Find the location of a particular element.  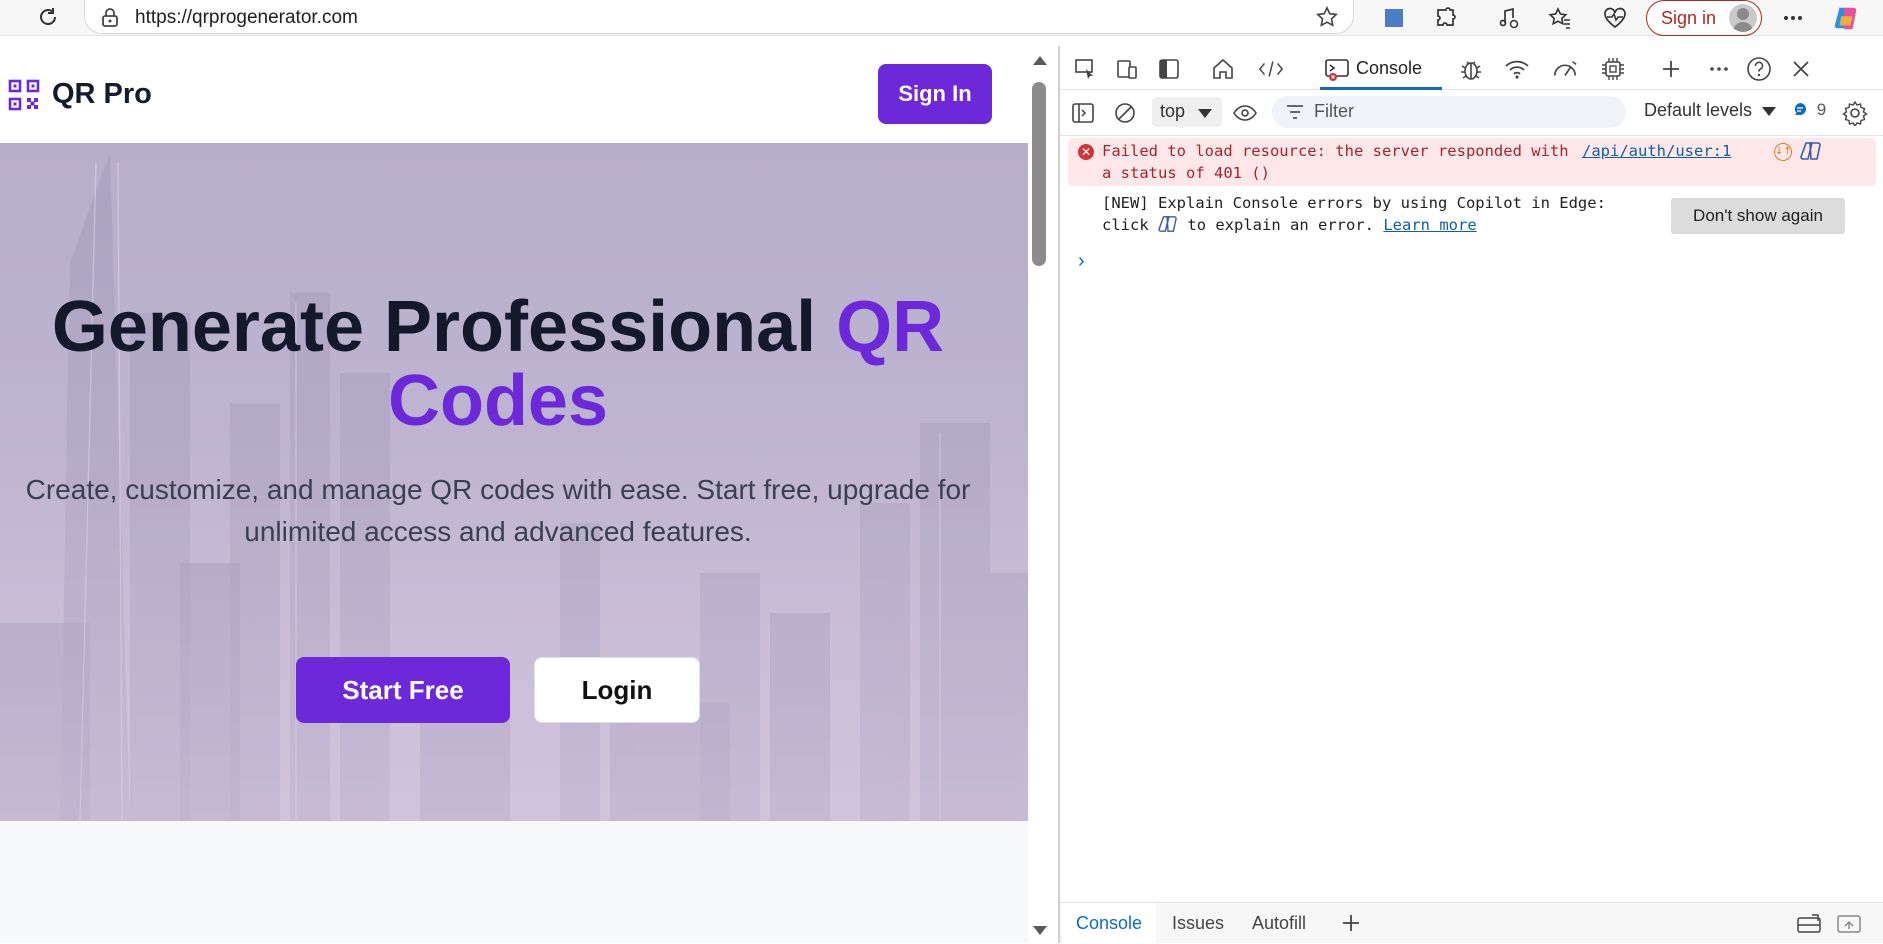

add-tool-plus-icon is located at coordinates (1671, 69).